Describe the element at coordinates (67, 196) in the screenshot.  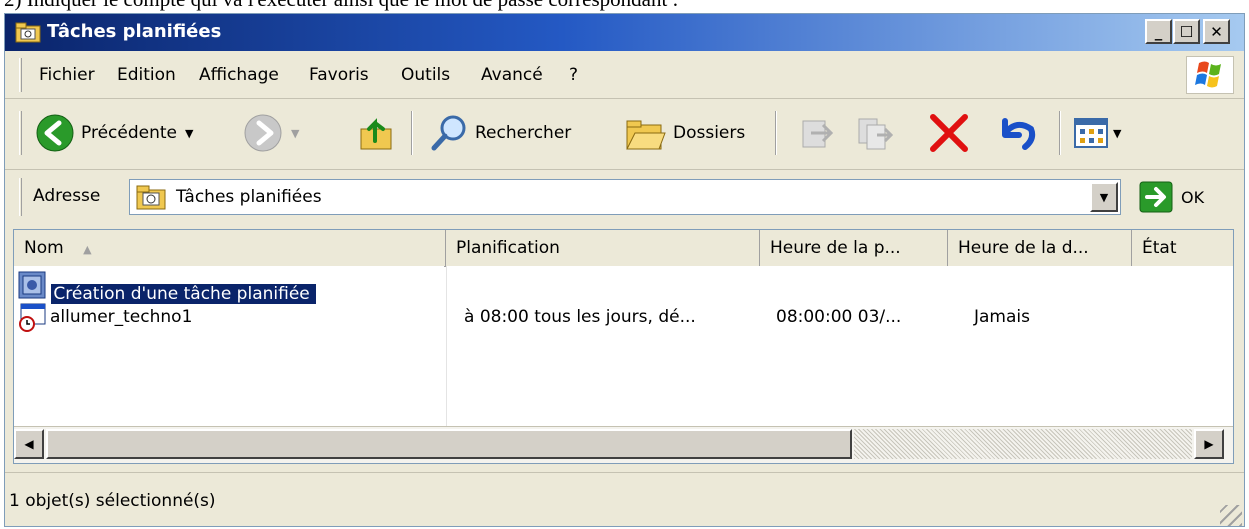
I see `address-label: Adresse` at that location.